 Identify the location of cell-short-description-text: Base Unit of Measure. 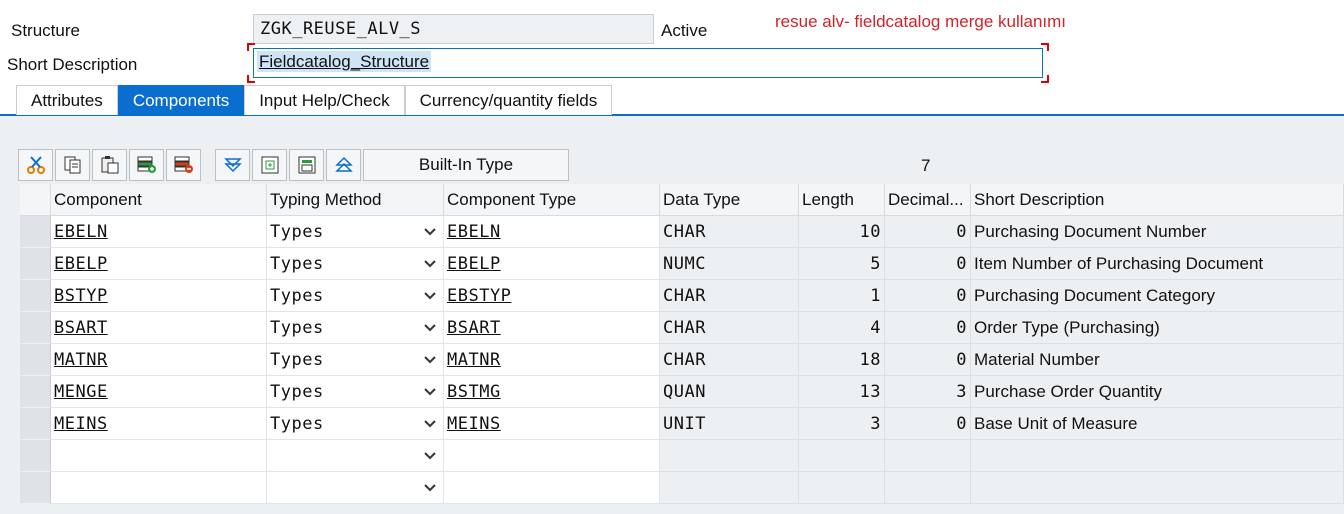
(1056, 423).